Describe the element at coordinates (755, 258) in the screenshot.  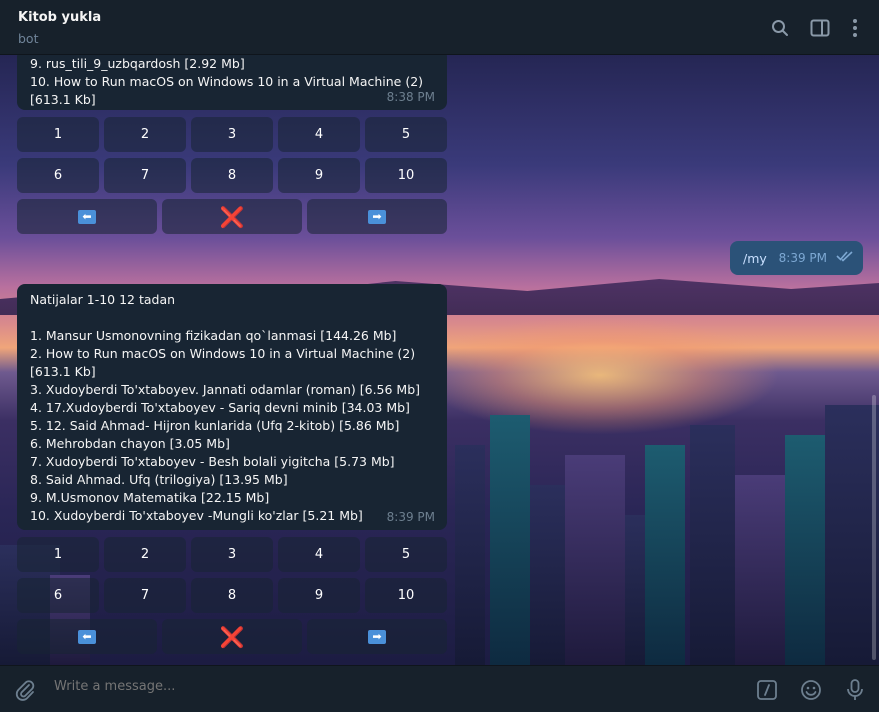
I see `outgoing-text: /my` at that location.